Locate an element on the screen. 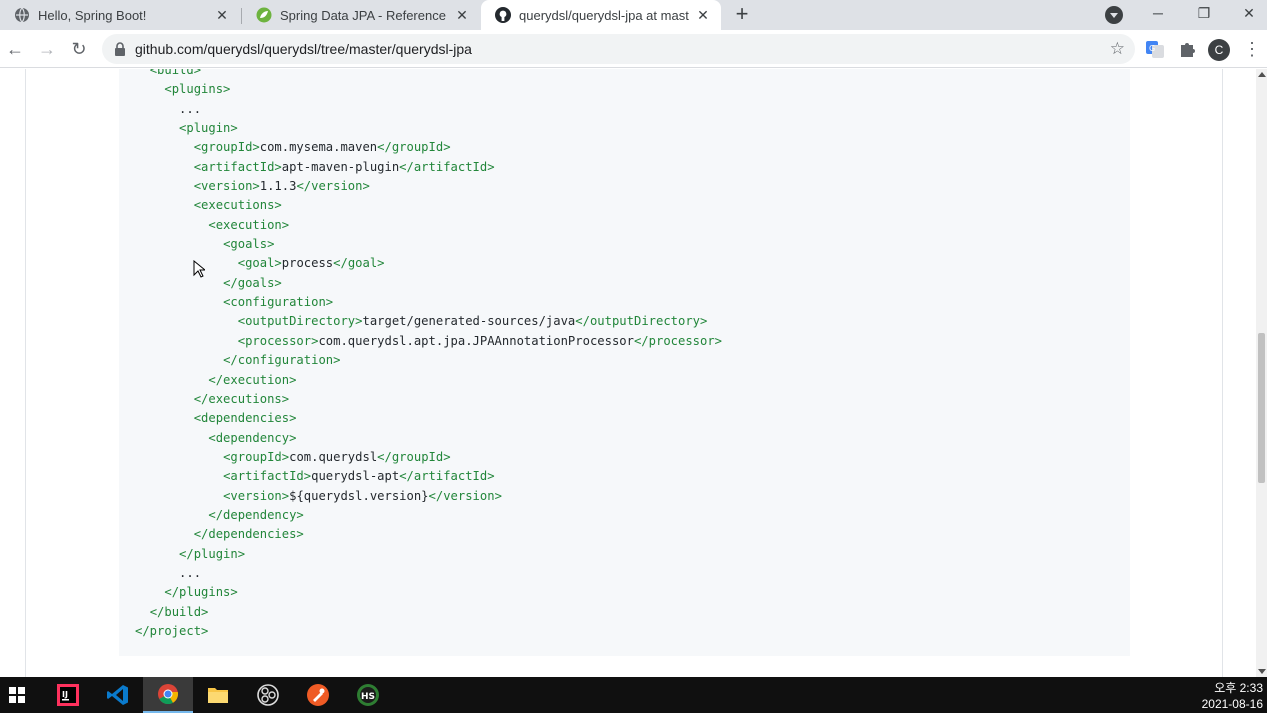  windows-start-icon is located at coordinates (21, 695).